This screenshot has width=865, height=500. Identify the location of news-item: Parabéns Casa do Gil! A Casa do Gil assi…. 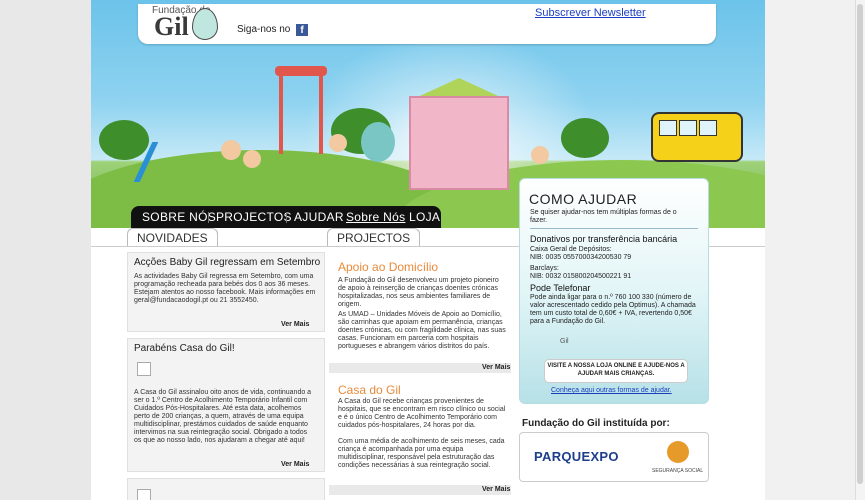
(226, 405).